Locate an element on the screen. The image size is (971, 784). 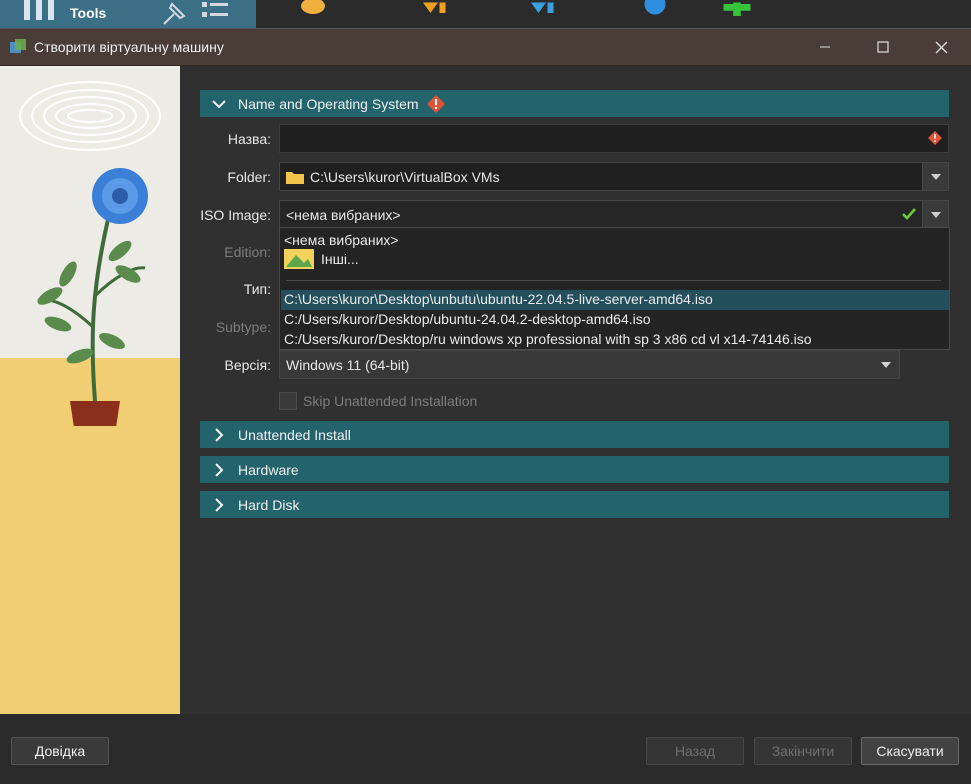
folder-icon is located at coordinates (295, 177).